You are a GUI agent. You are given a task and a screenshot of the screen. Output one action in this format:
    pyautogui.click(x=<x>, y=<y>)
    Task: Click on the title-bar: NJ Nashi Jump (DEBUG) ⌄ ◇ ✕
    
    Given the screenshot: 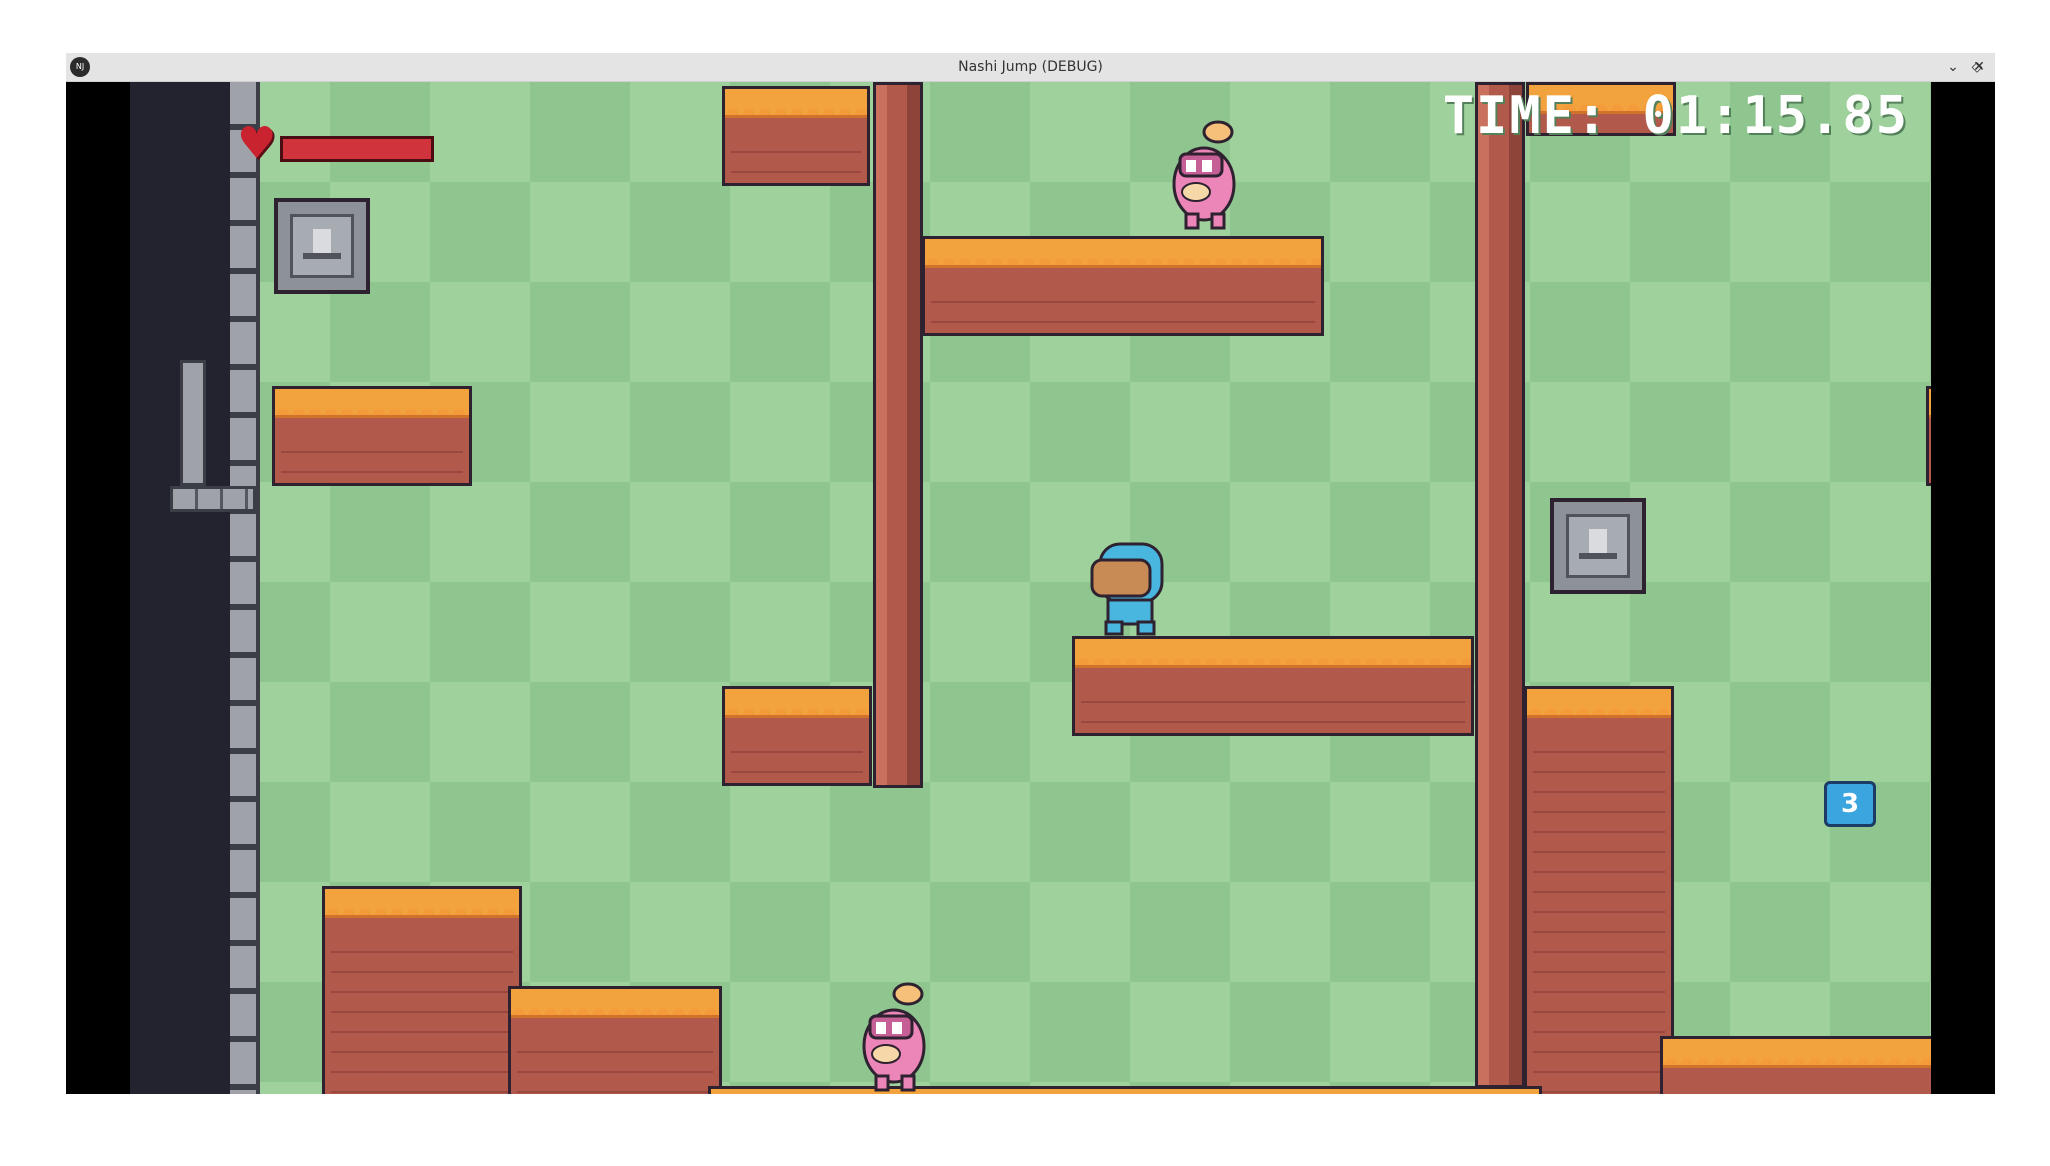 What is the action you would take?
    pyautogui.click(x=1030, y=67)
    